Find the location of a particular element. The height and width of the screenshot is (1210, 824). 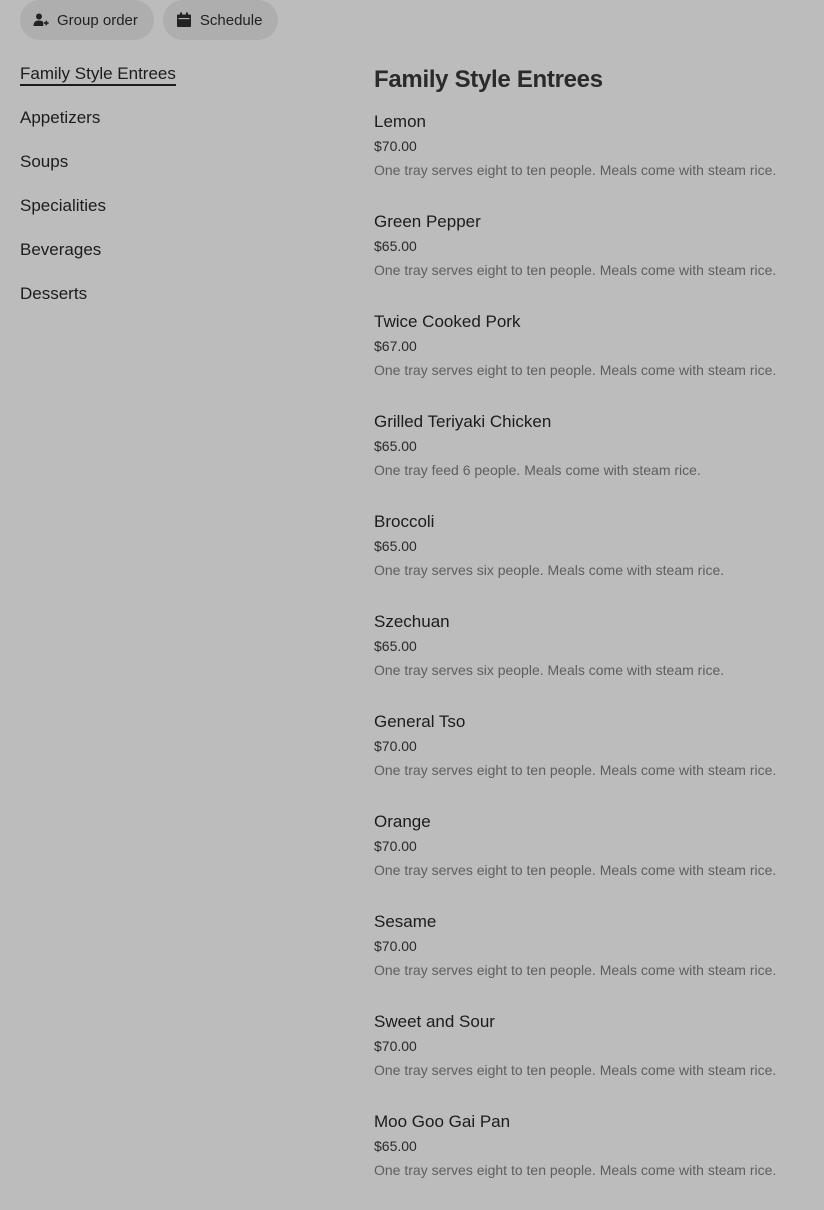

category-appetizers: Appetizers is located at coordinates (180, 128).